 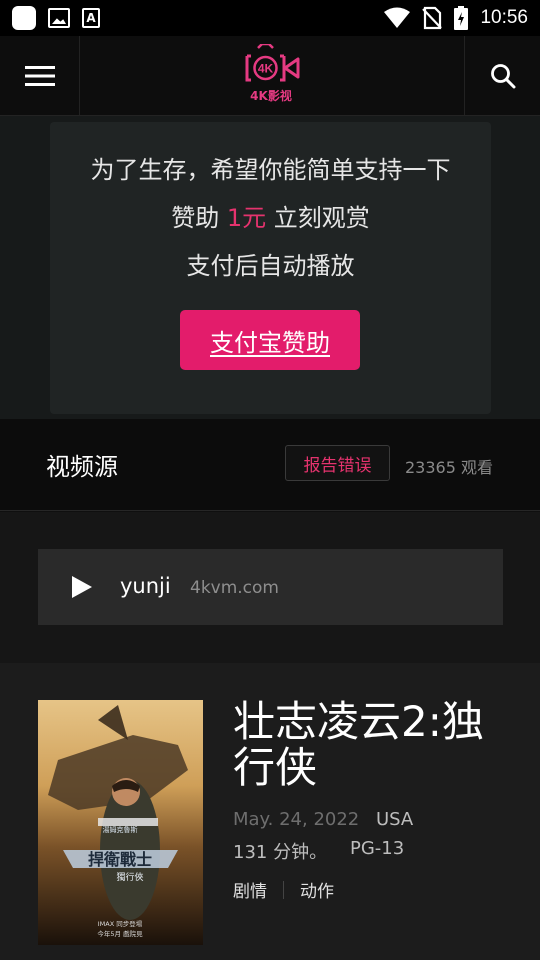 What do you see at coordinates (397, 17) in the screenshot?
I see `wifi-icon` at bounding box center [397, 17].